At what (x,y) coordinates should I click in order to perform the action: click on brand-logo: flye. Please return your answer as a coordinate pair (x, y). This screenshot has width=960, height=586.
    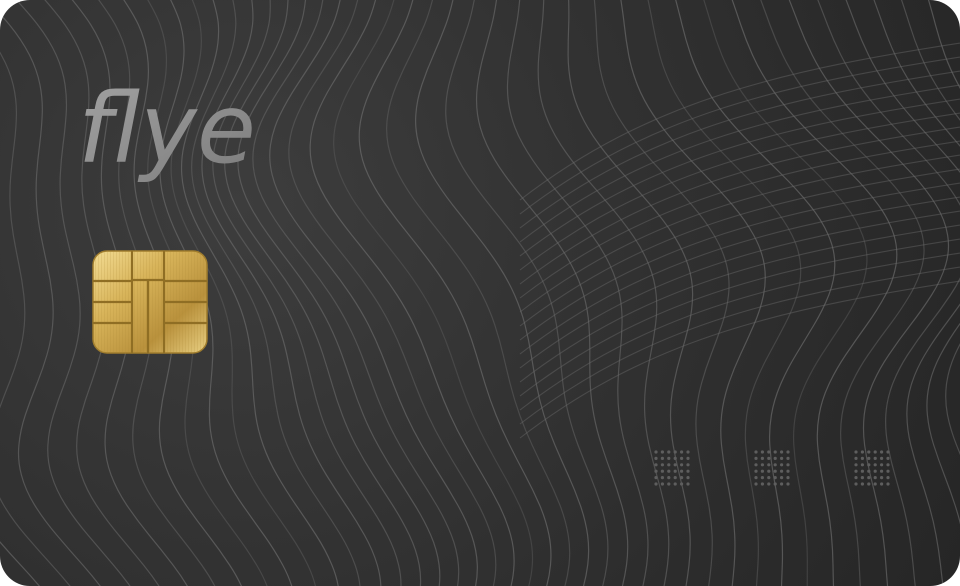
    Looking at the image, I should click on (167, 129).